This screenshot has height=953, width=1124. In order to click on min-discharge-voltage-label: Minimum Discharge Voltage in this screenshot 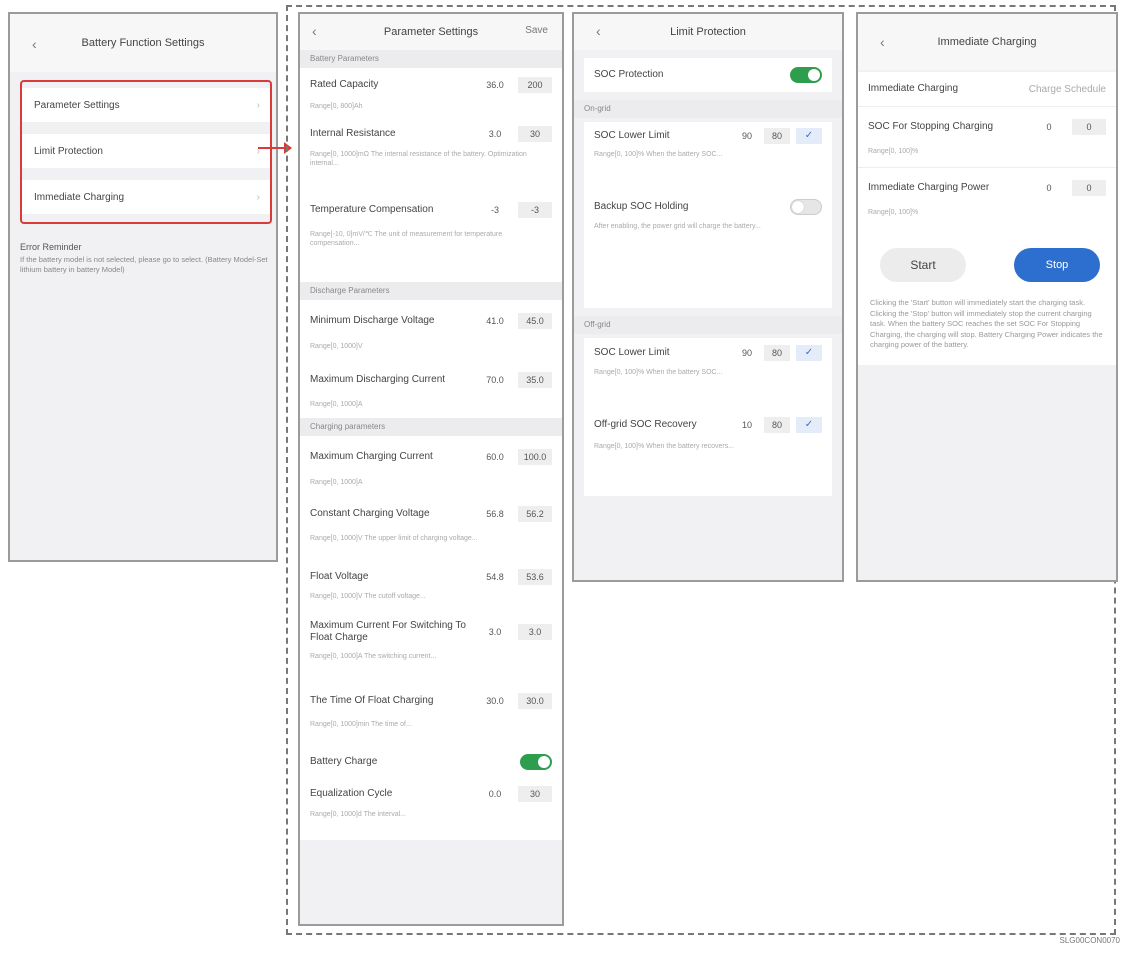, I will do `click(372, 320)`.